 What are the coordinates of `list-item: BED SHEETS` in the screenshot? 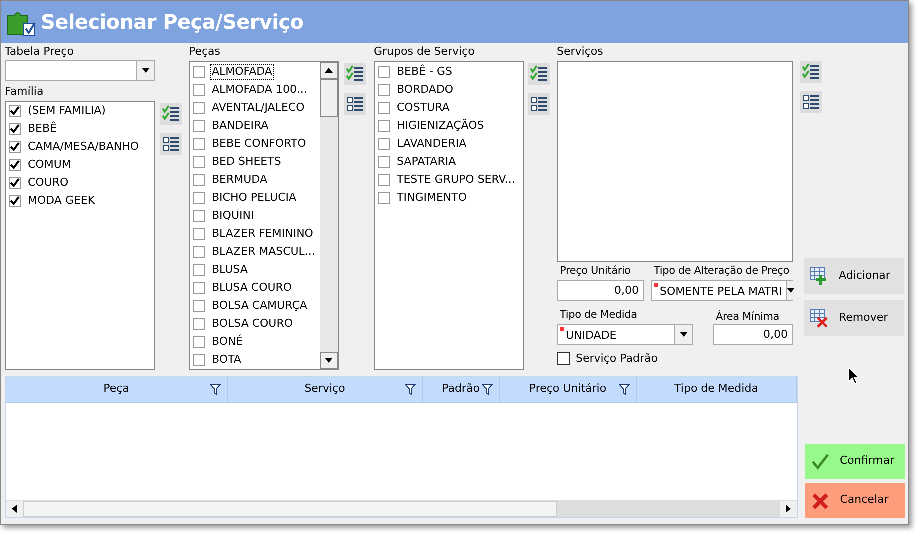 It's located at (246, 162).